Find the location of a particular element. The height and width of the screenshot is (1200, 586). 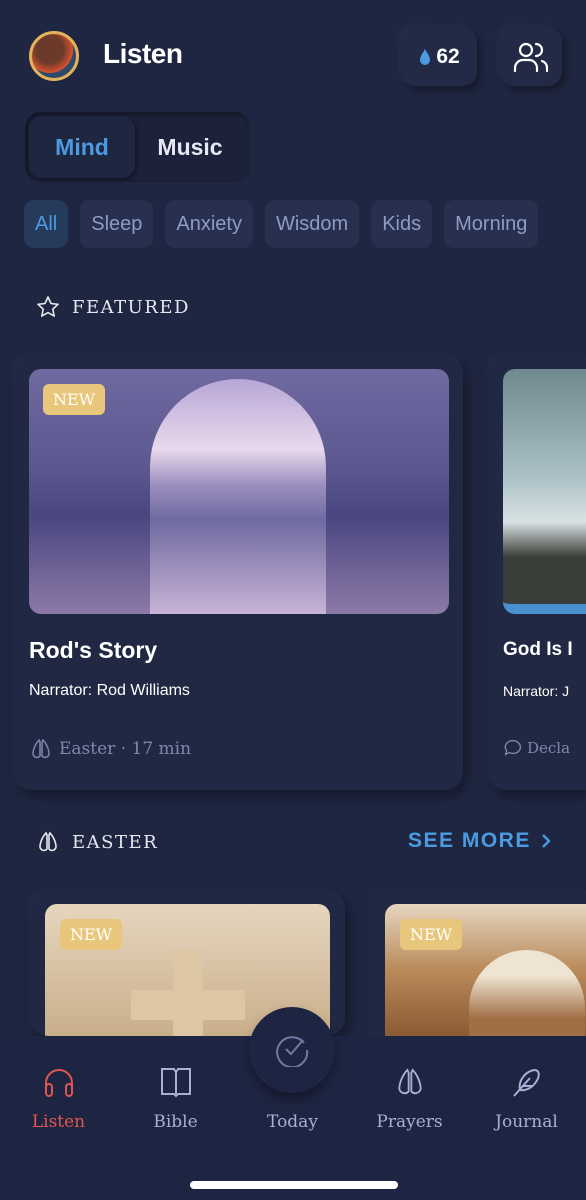

featured-heading-text: FEATURED is located at coordinates (131, 307).